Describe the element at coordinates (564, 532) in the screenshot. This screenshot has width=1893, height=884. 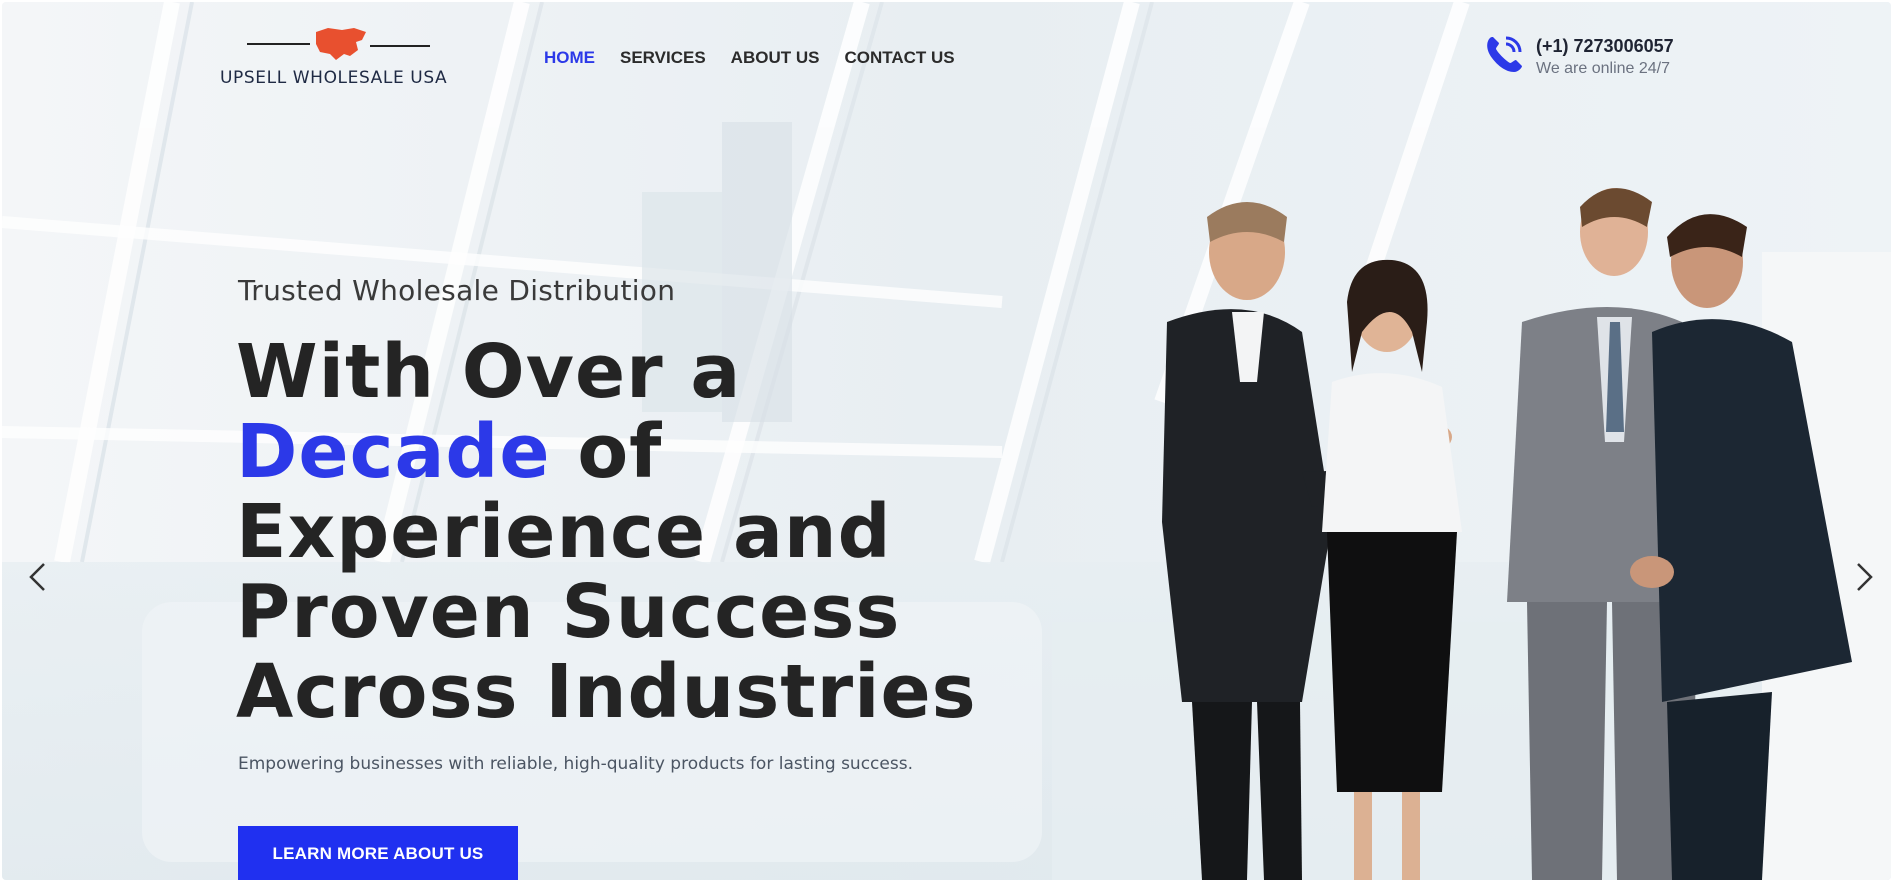
I see `headline-line-3: Experience and` at that location.